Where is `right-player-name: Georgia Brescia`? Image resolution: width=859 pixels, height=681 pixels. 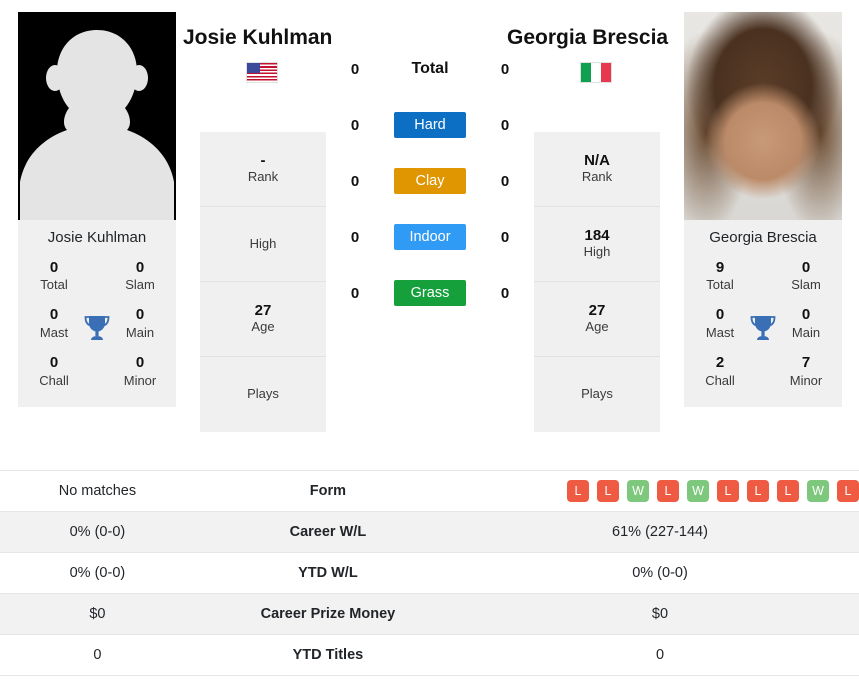
right-player-name: Georgia Brescia is located at coordinates (587, 38).